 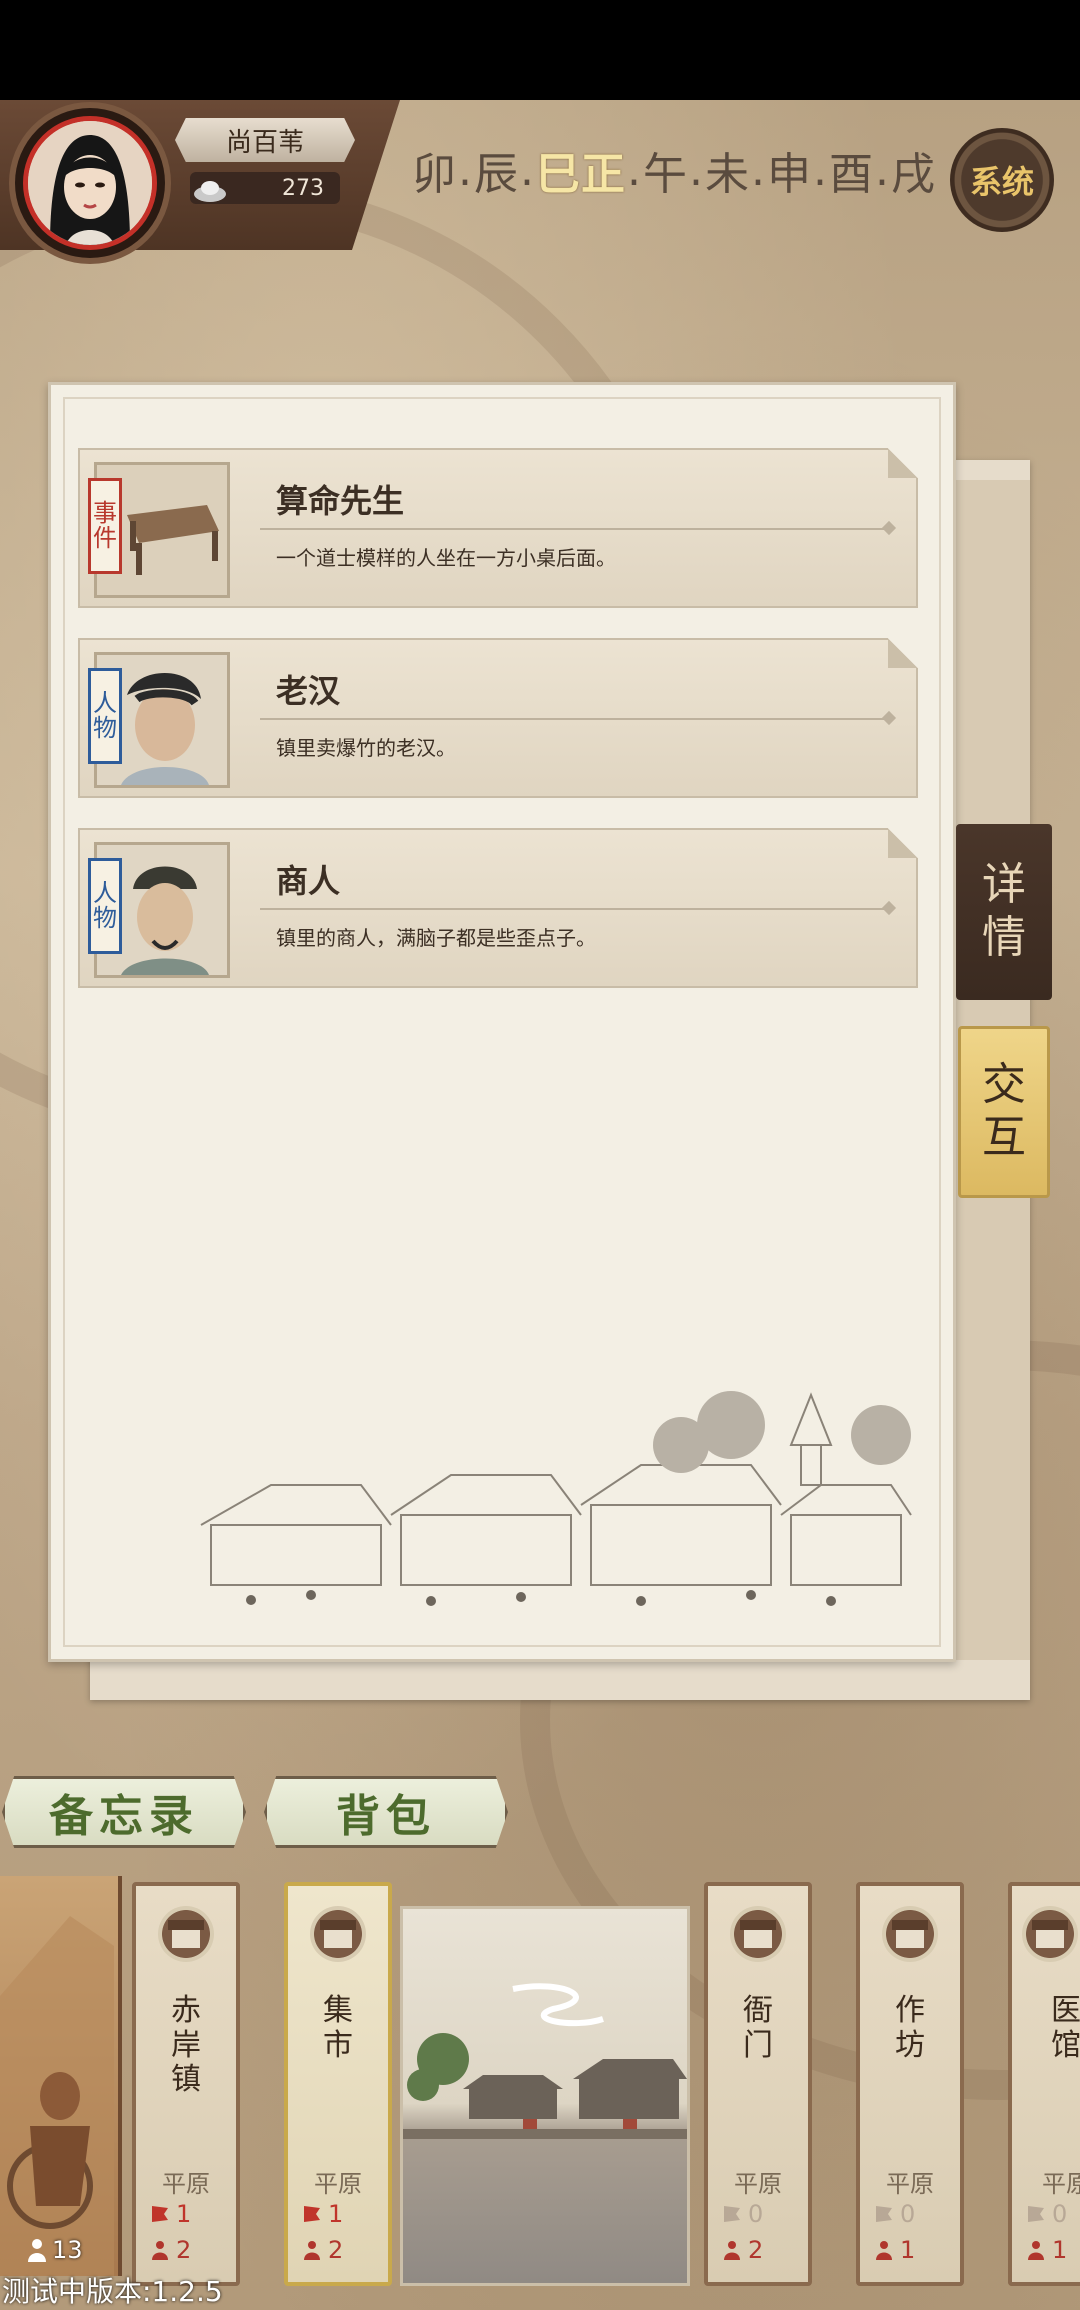 I want to click on player-portrait, so click(x=90, y=183).